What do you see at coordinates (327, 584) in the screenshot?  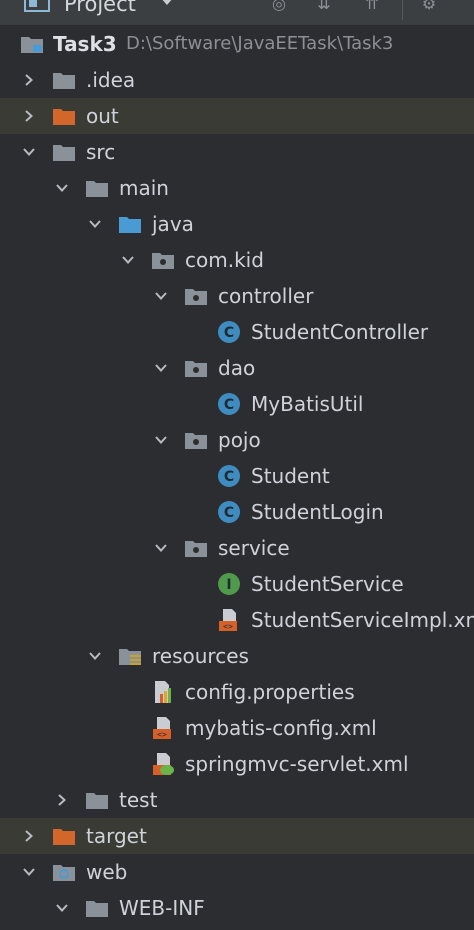 I see `tree-item-label: StudentService` at bounding box center [327, 584].